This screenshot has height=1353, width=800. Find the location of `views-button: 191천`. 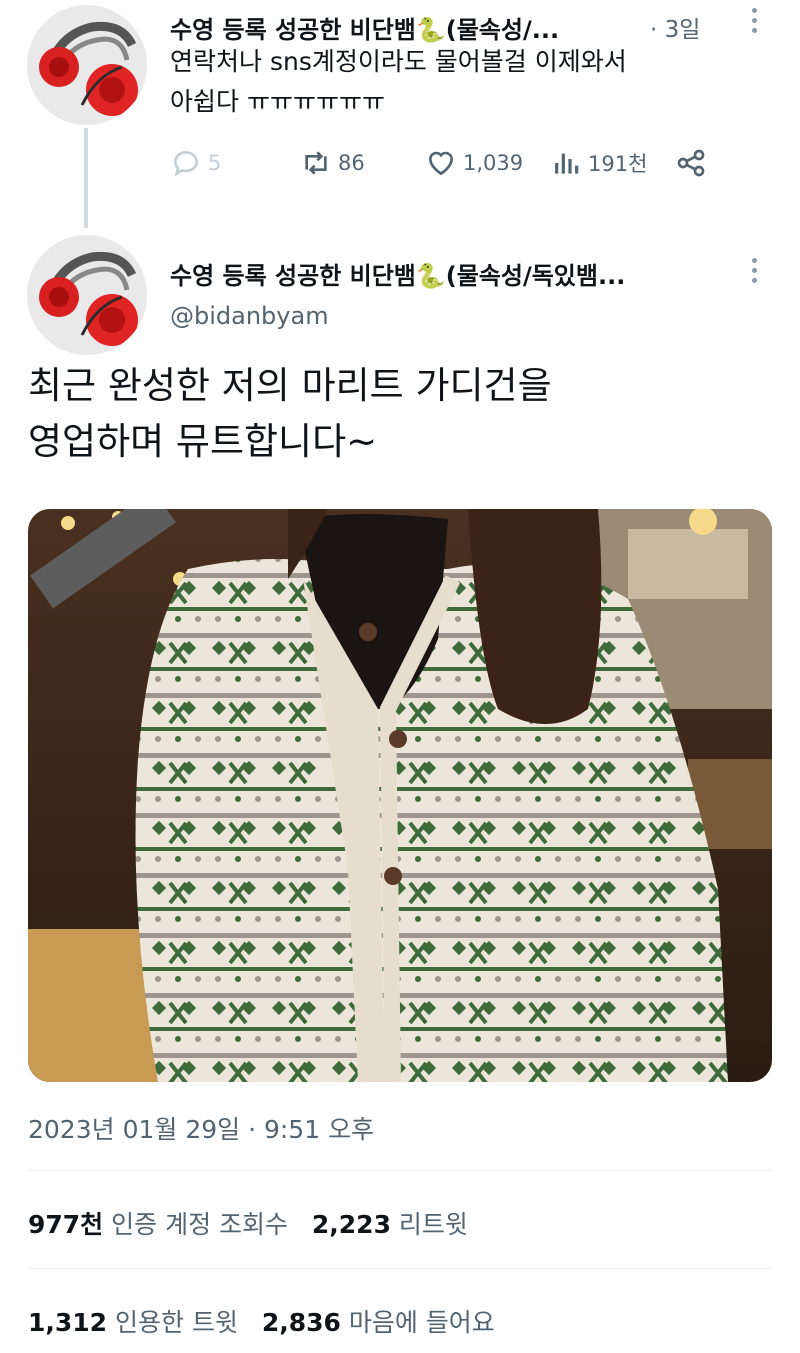

views-button: 191천 is located at coordinates (598, 163).